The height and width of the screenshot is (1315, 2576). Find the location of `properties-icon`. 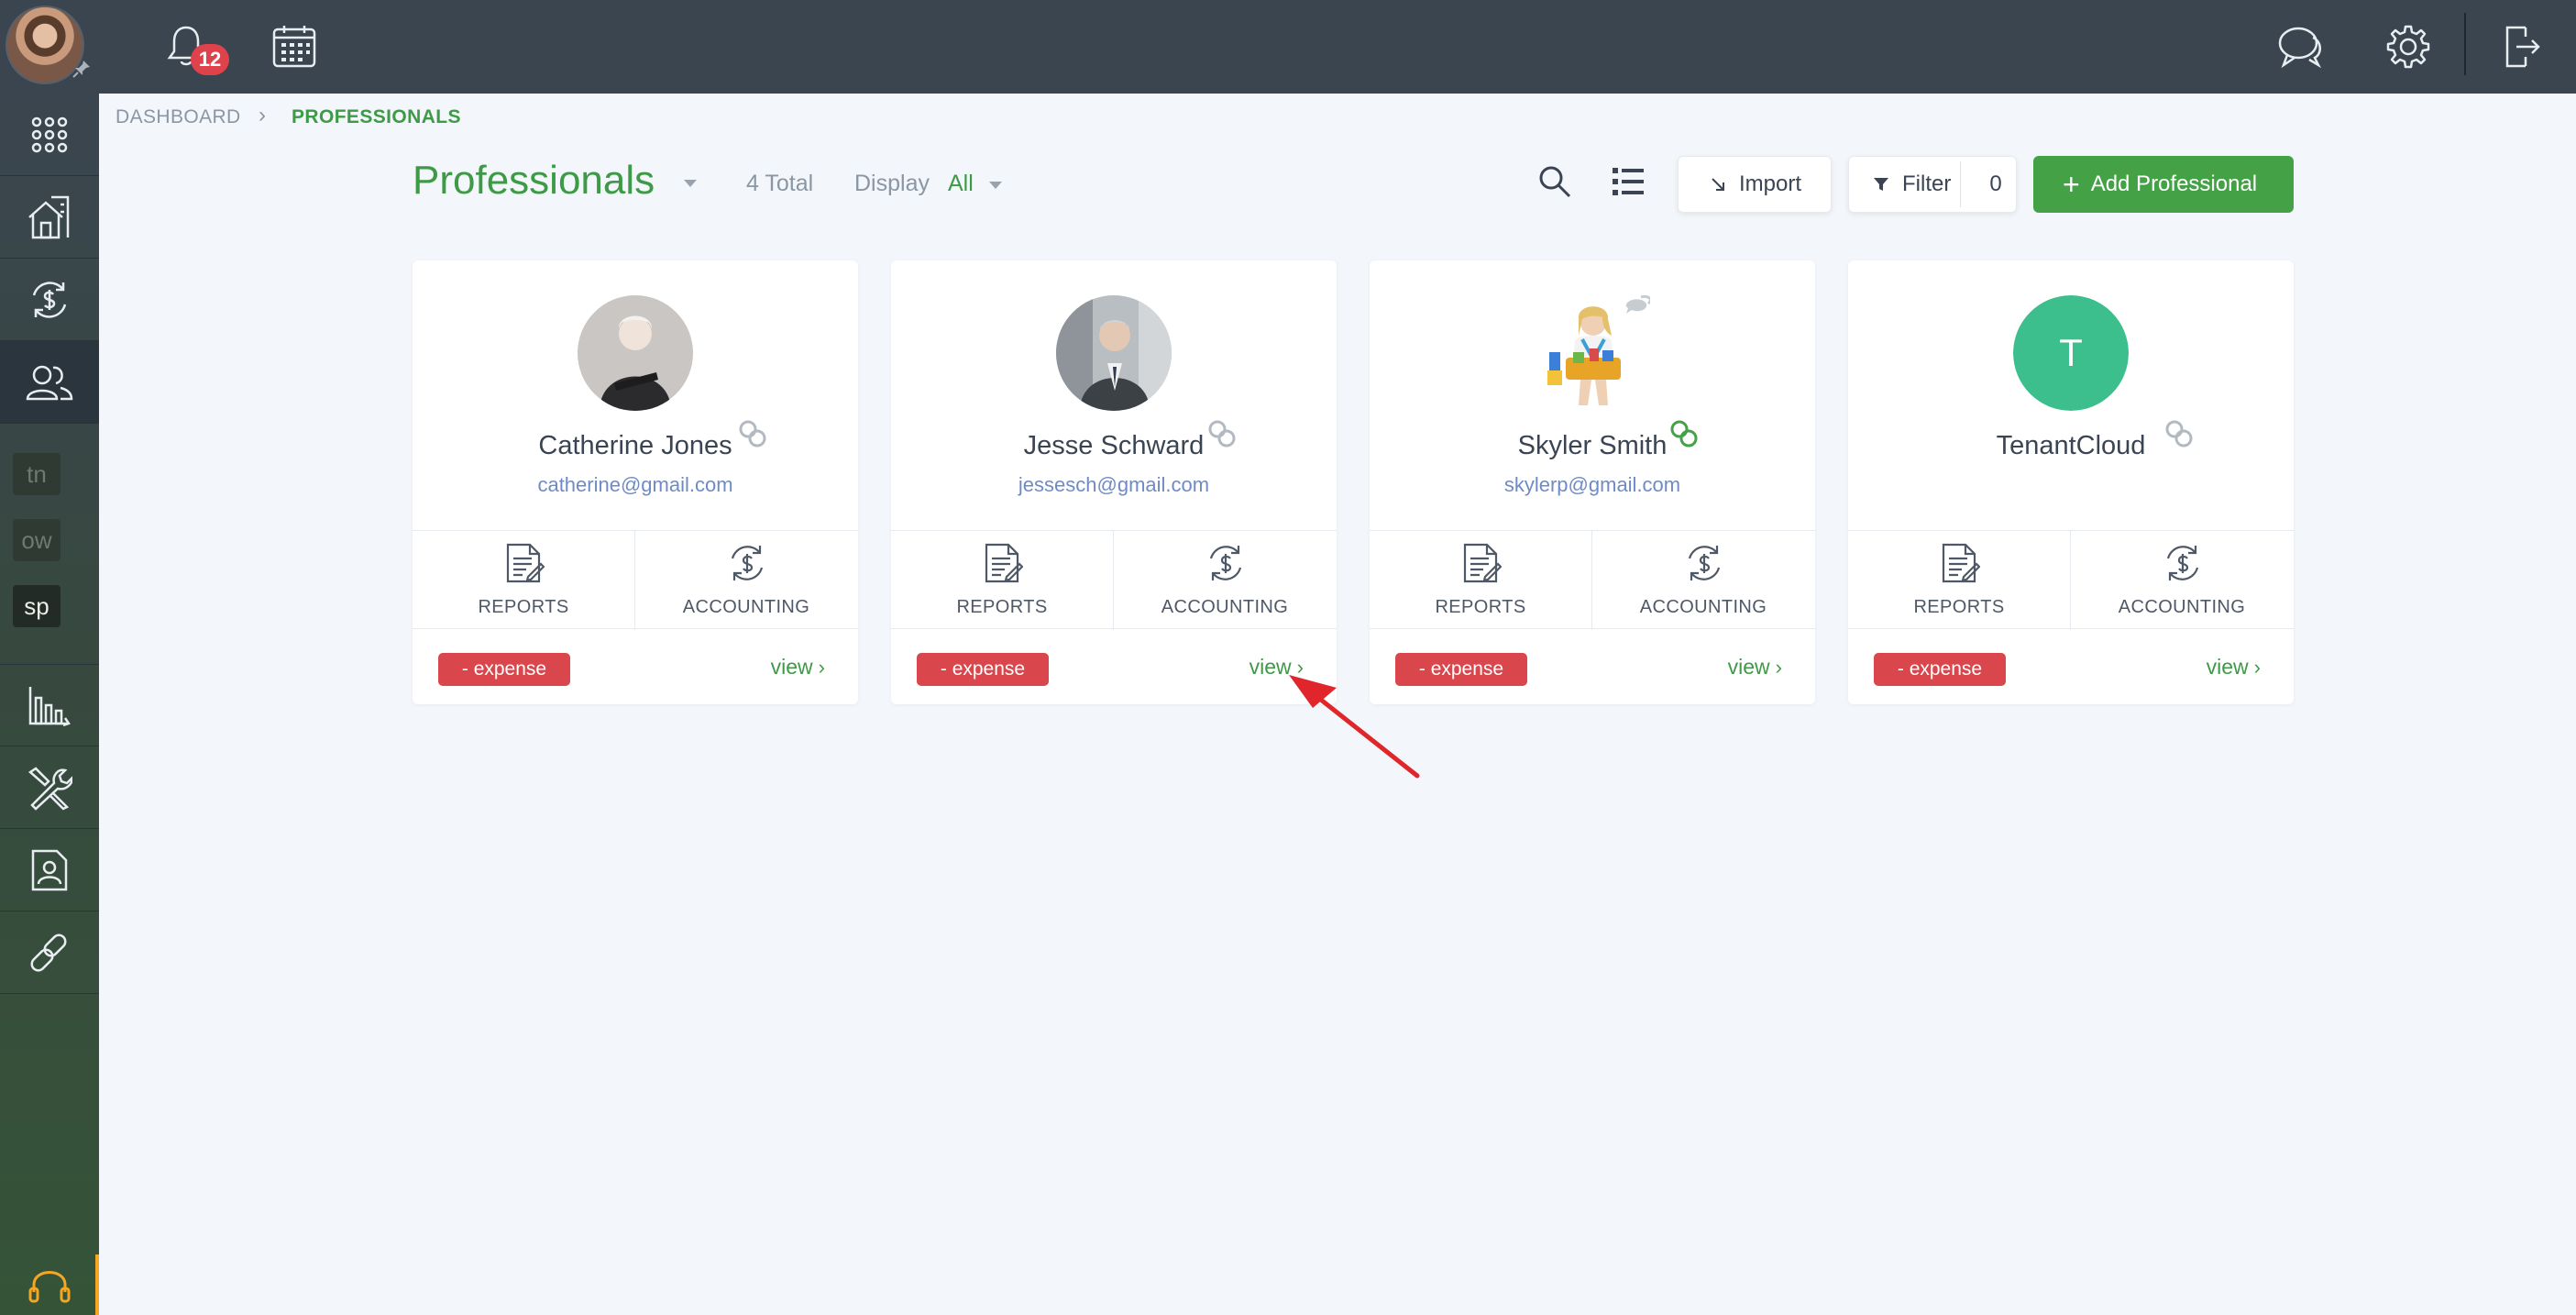

properties-icon is located at coordinates (49, 217).